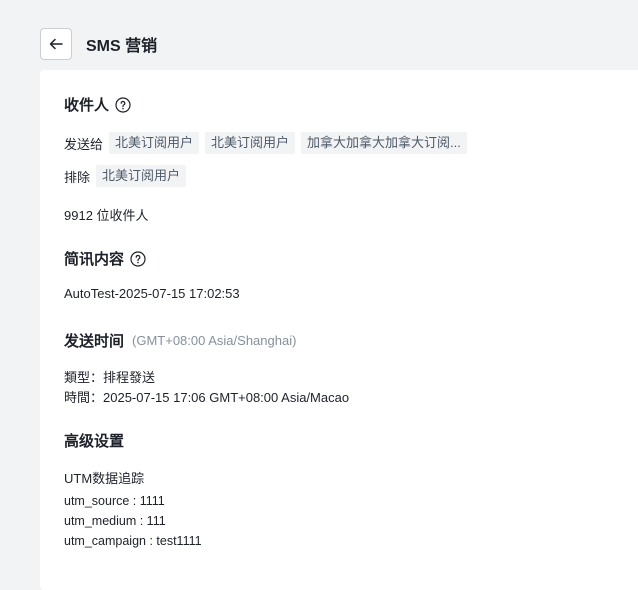 This screenshot has height=590, width=638. I want to click on utm-title-row: UTM数据追踪, so click(104, 477).